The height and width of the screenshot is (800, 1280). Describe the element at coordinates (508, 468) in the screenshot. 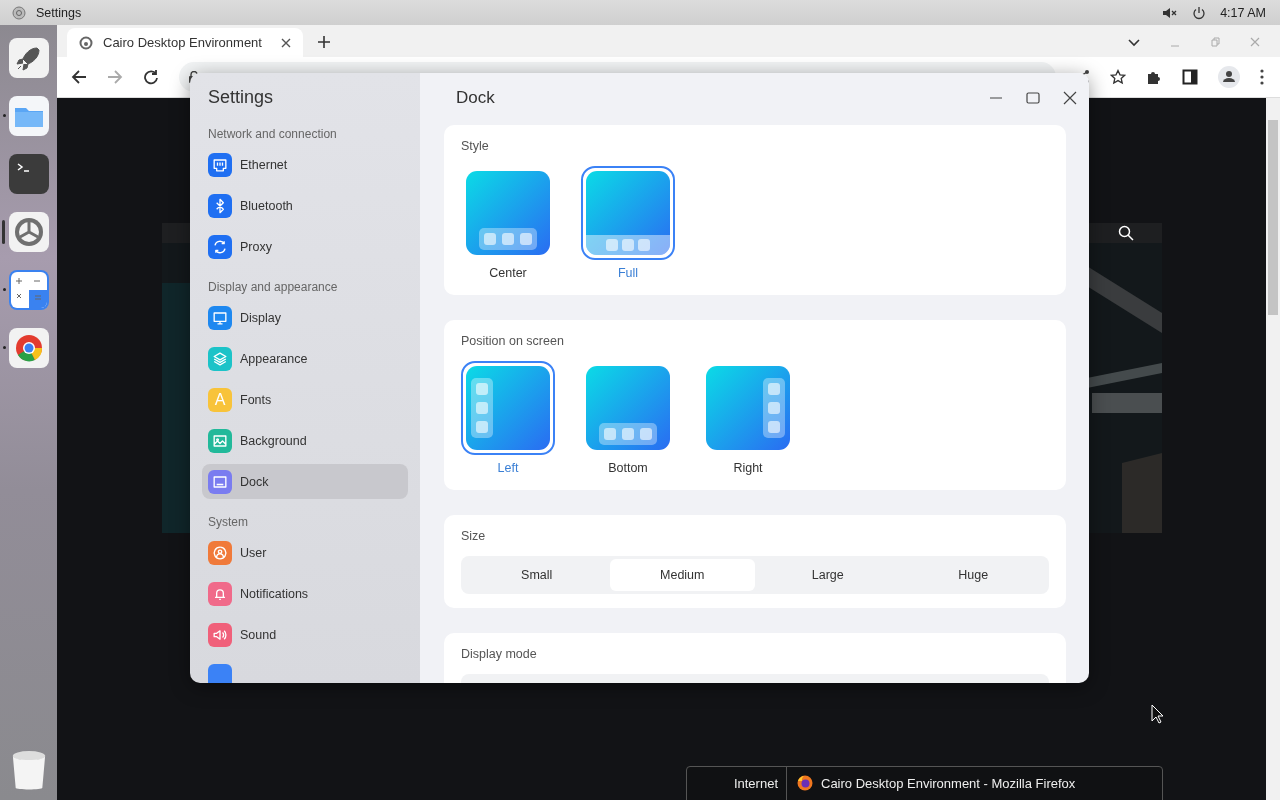

I see `option-label: Left` at that location.